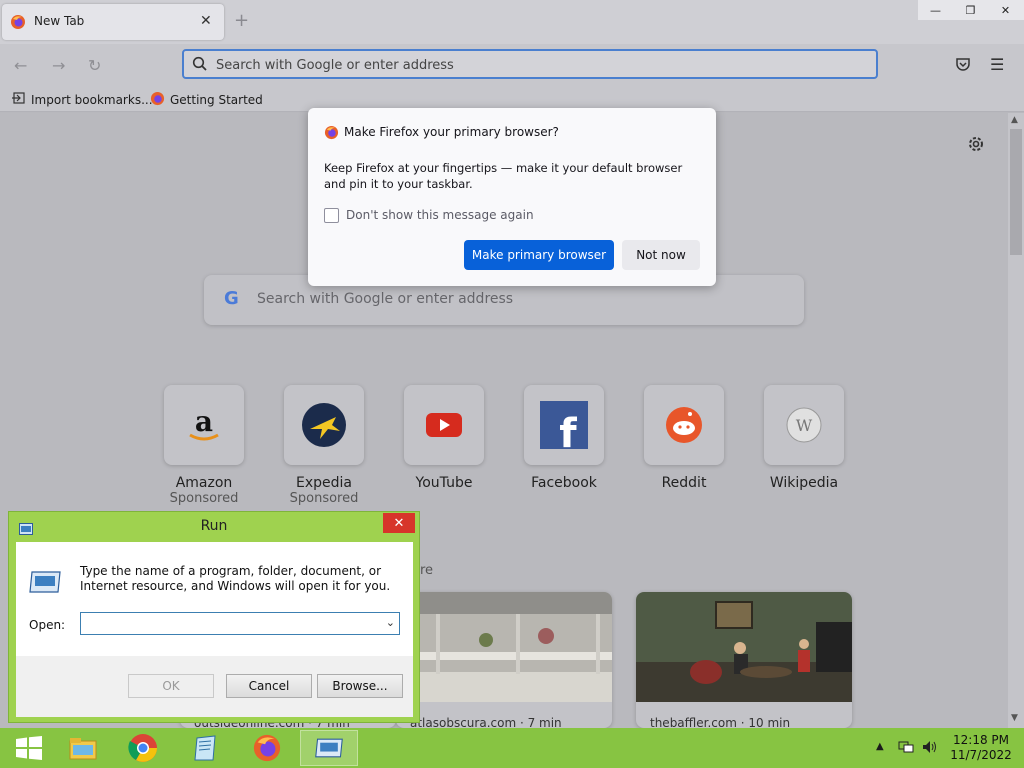  I want to click on bookmark-getting-started: Getting Started, so click(206, 100).